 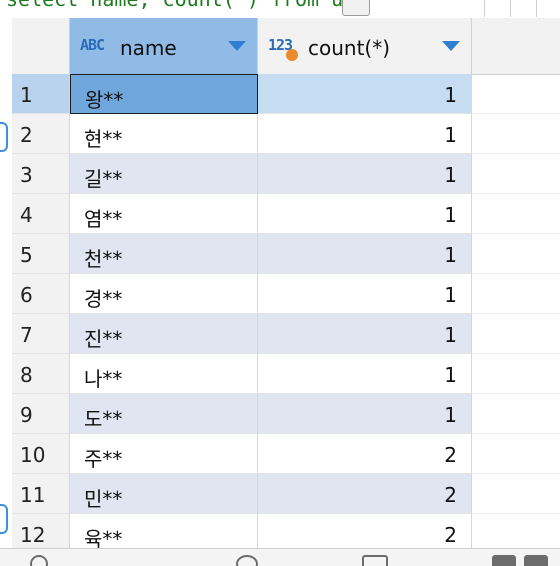 I want to click on table-row: 10 주** 2, so click(x=286, y=454).